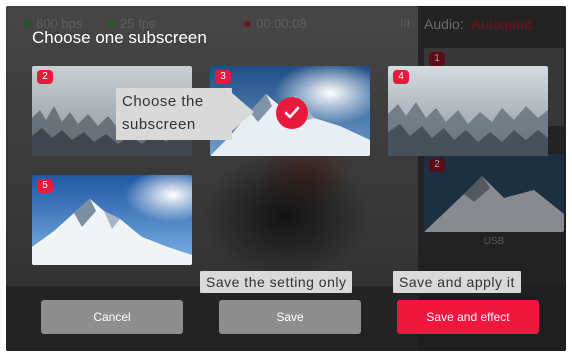  Describe the element at coordinates (159, 124) in the screenshot. I see `callout-line-2: subscreen` at that location.